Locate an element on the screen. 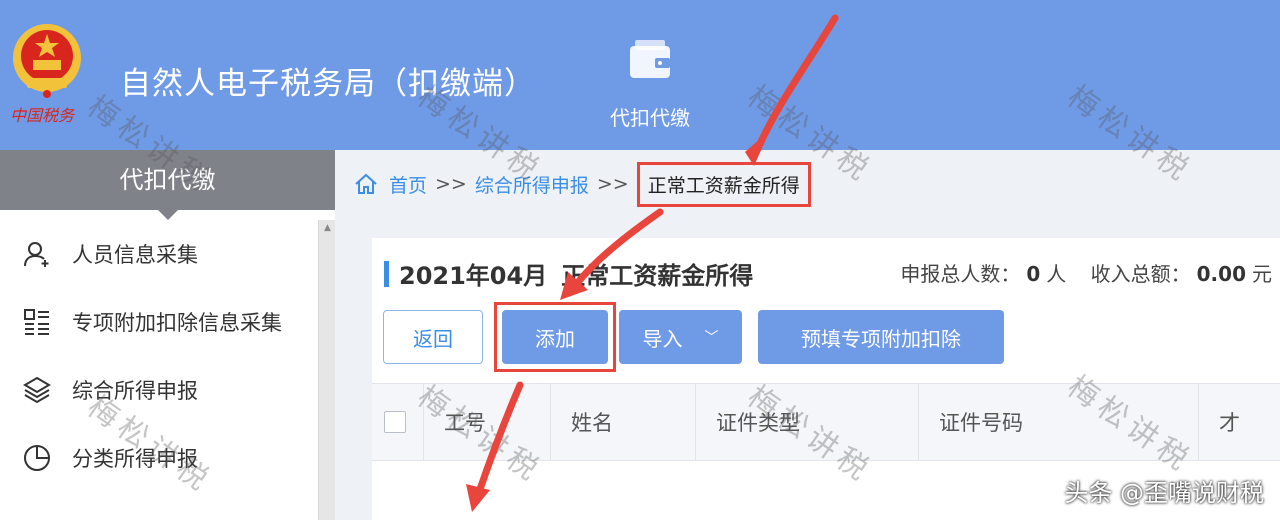  wallet-icon is located at coordinates (650, 59).